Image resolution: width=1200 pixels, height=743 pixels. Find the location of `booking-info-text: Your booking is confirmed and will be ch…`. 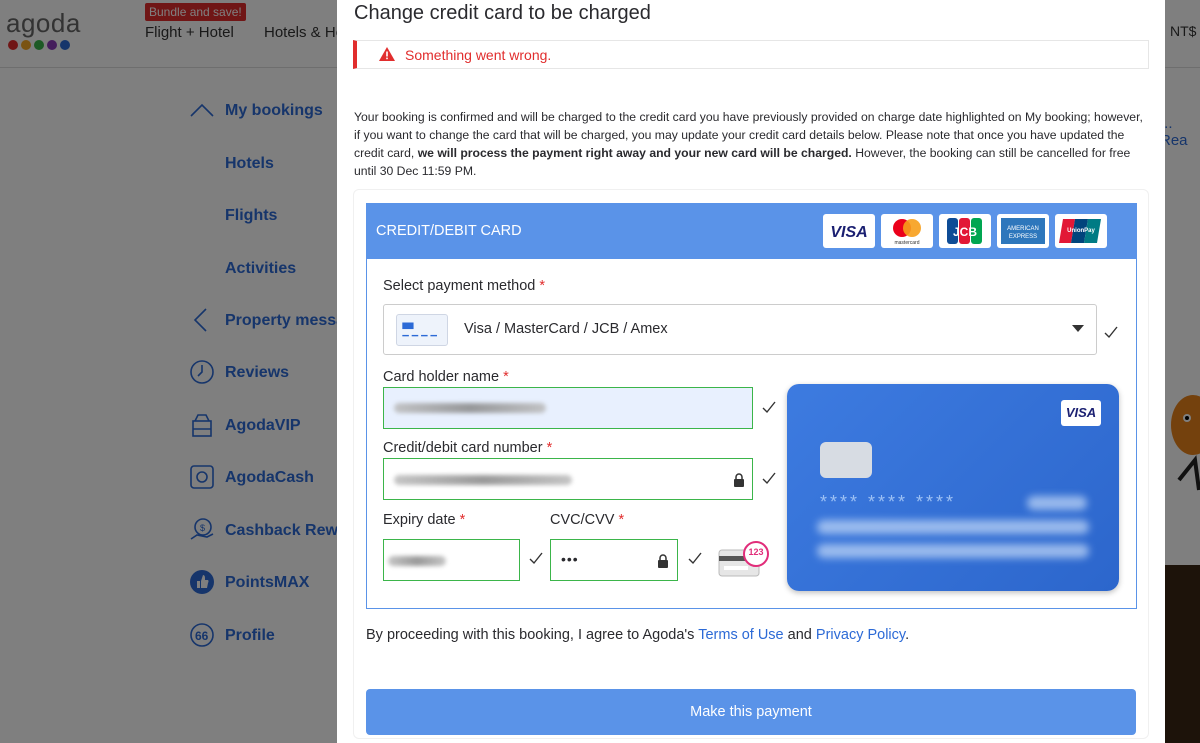

booking-info-text: Your booking is confirmed and will be ch… is located at coordinates (751, 144).